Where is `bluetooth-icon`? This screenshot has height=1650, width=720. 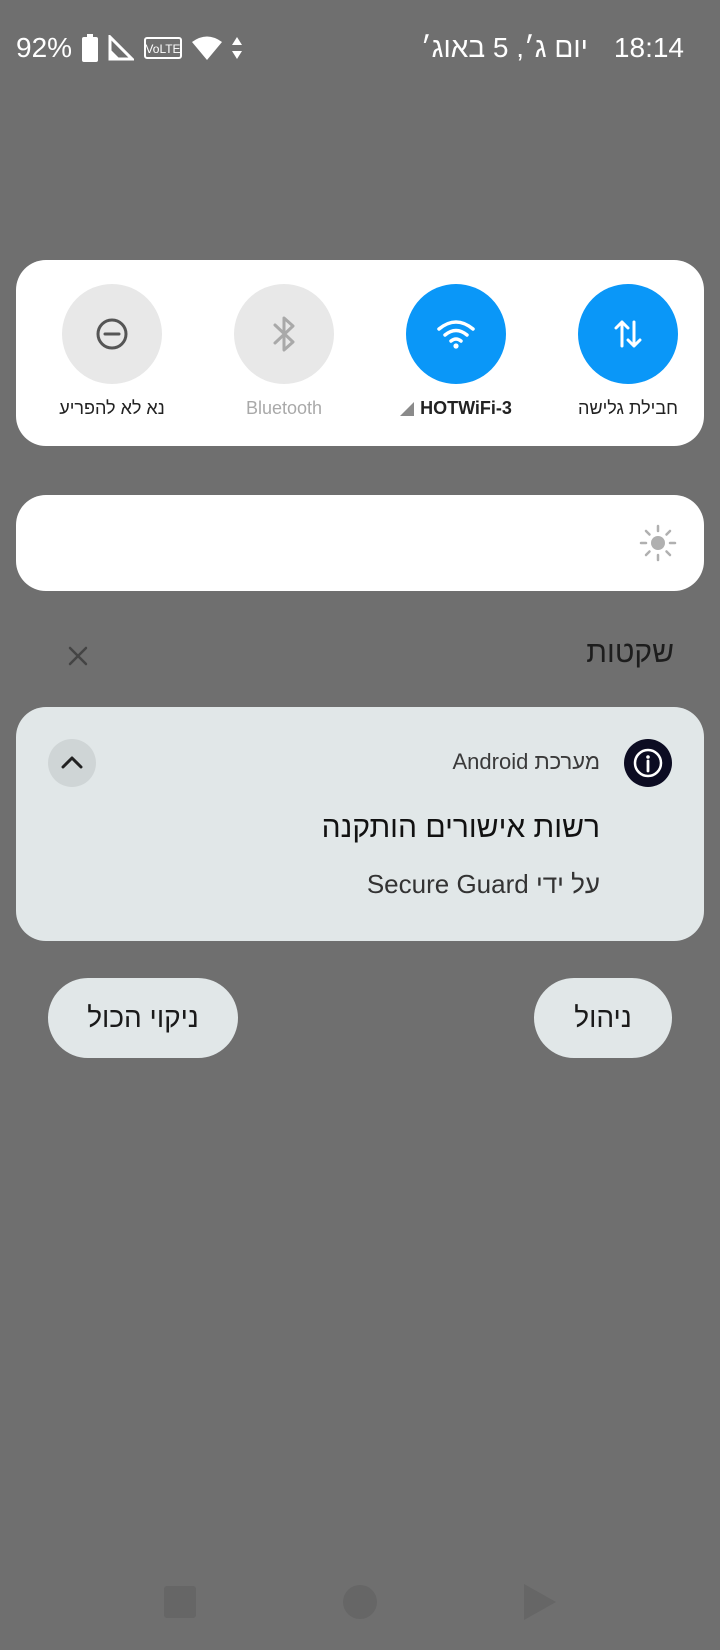
bluetooth-icon is located at coordinates (284, 334).